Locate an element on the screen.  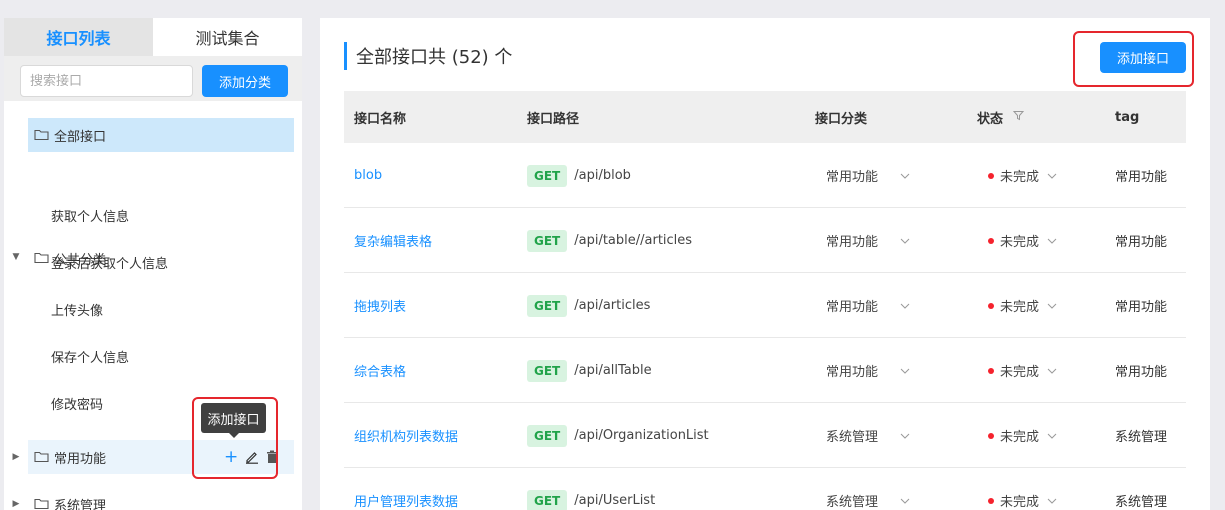
col-status-header: 状态 is located at coordinates (1001, 117).